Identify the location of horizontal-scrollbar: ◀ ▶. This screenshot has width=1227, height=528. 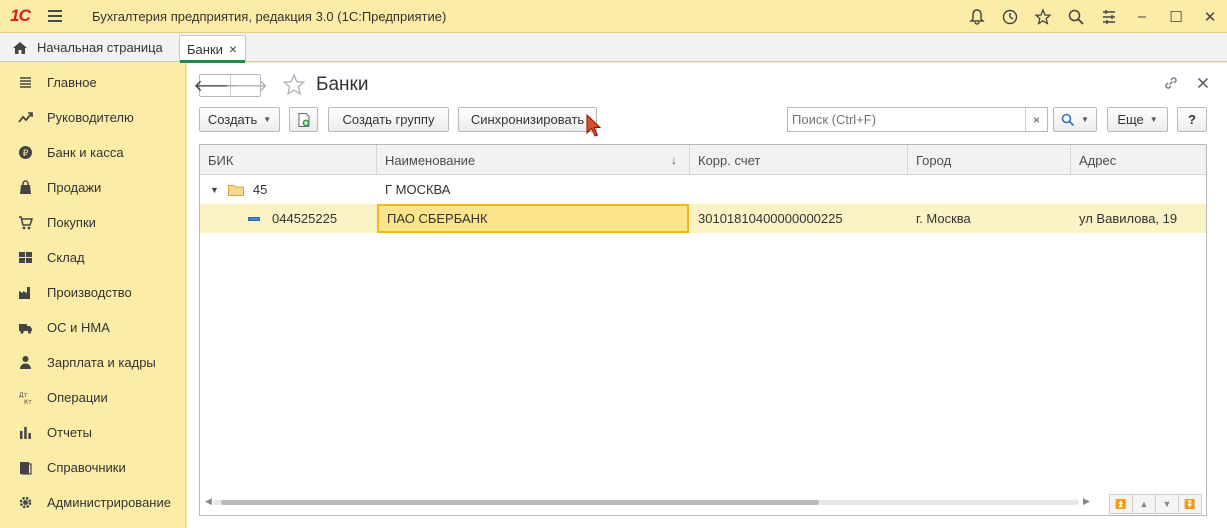
(647, 502).